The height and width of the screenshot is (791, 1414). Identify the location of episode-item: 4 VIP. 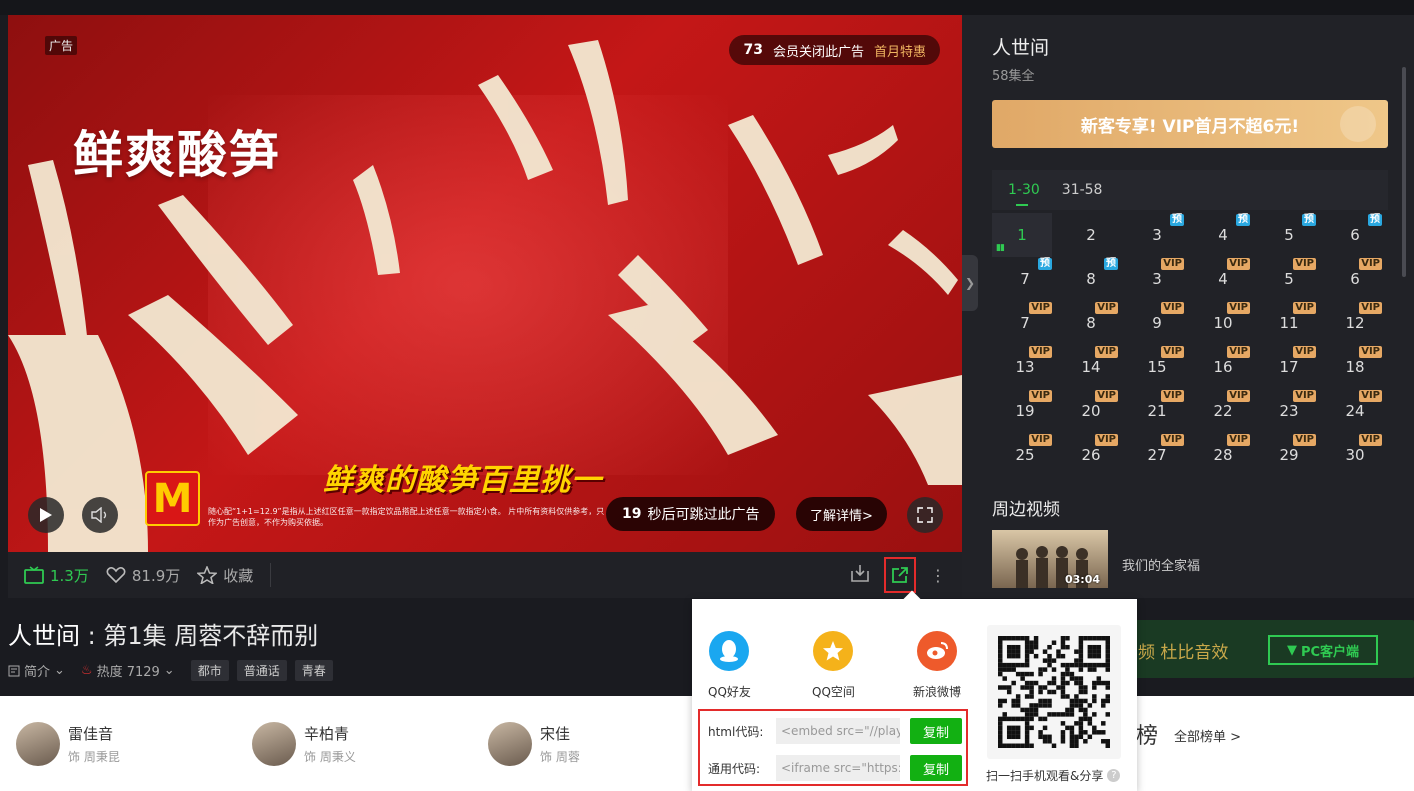
(1223, 279).